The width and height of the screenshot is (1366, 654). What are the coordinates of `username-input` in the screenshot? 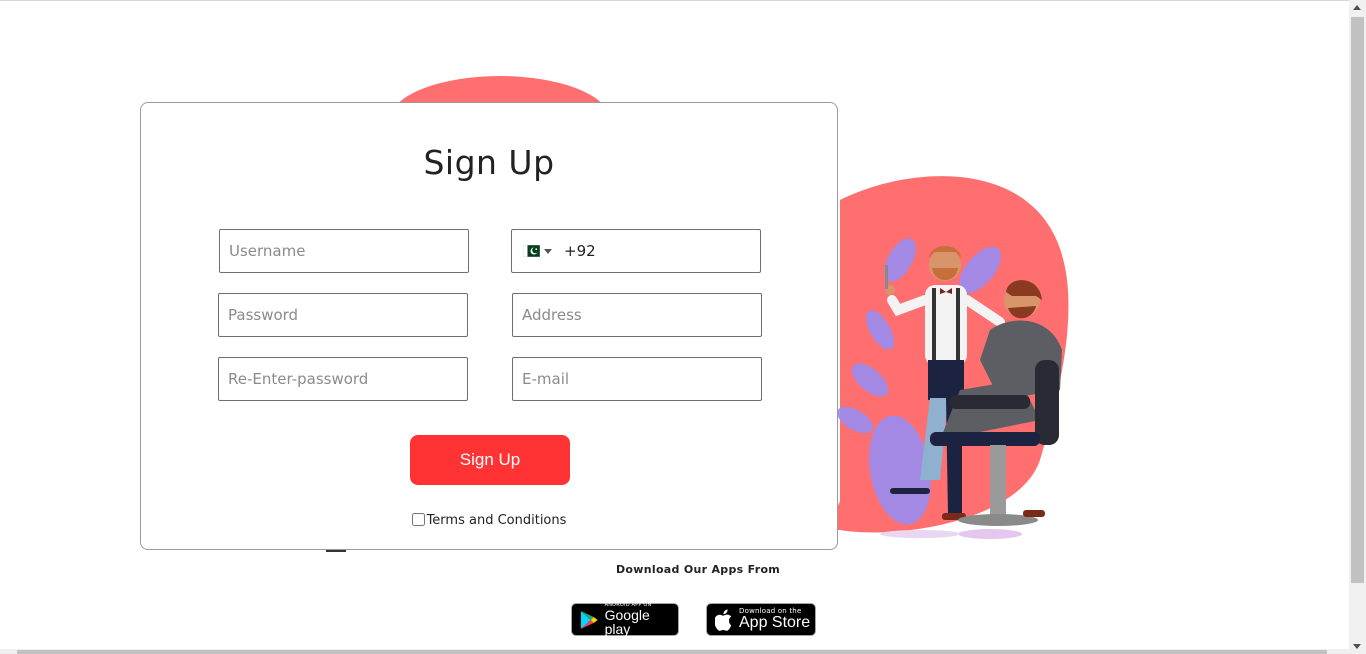 It's located at (344, 251).